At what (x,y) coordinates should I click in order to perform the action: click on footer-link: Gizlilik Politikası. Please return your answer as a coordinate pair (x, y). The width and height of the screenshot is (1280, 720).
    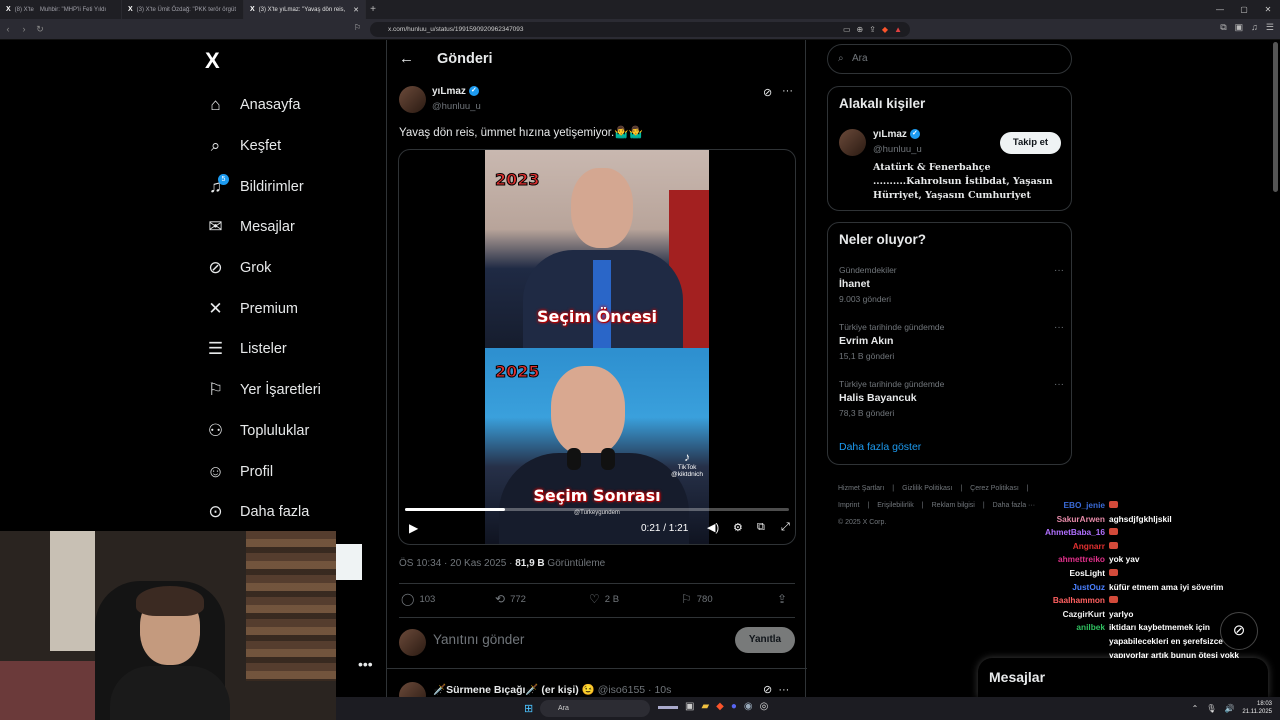
    Looking at the image, I should click on (927, 488).